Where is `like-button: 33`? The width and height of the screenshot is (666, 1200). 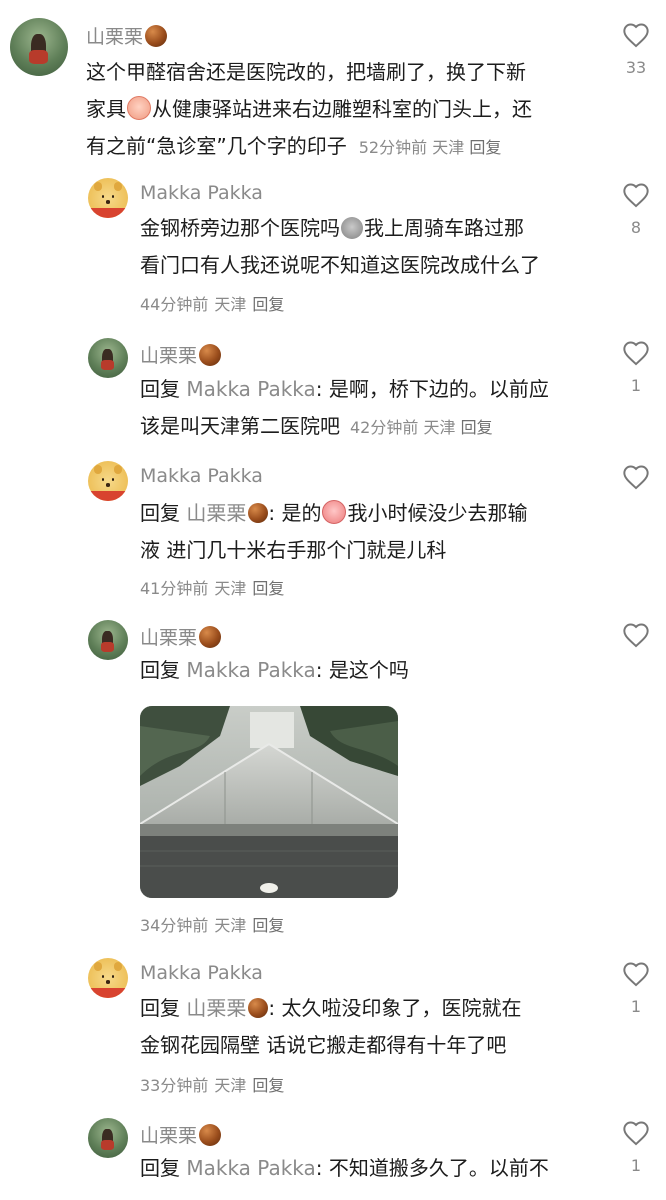 like-button: 33 is located at coordinates (636, 49).